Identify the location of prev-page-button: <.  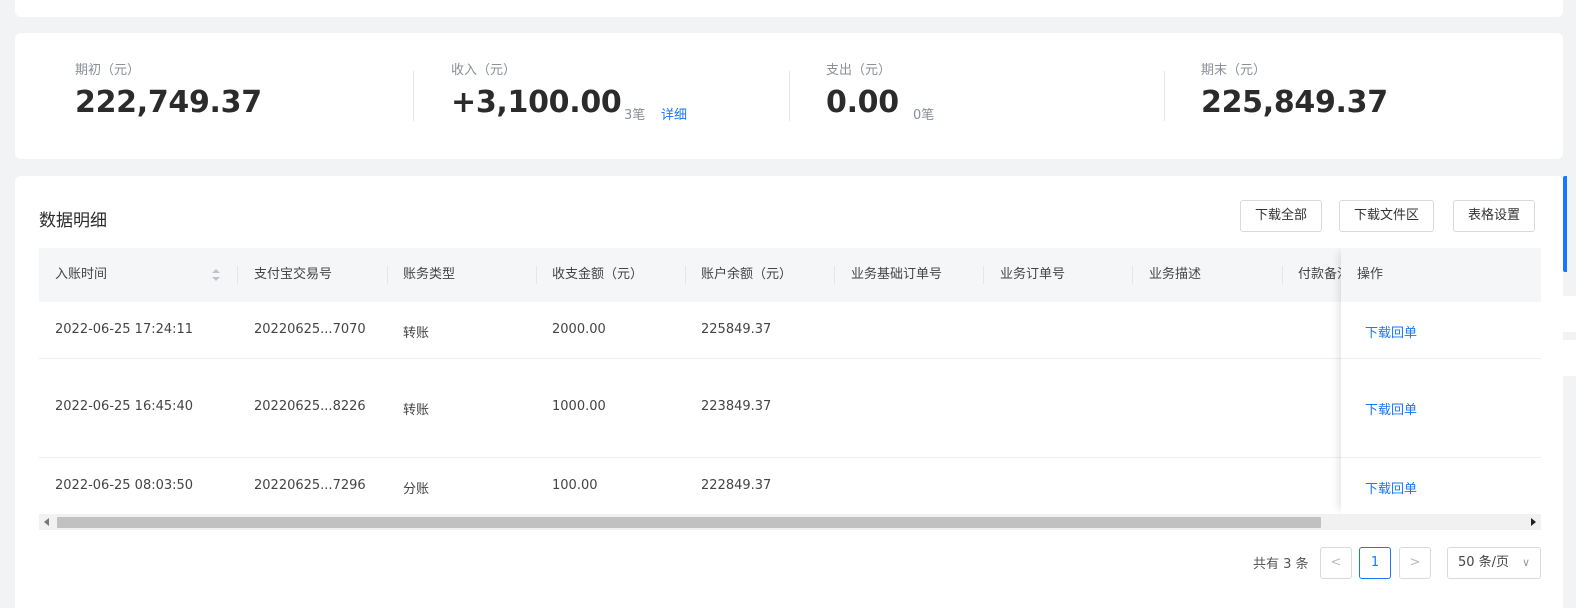
(1336, 563).